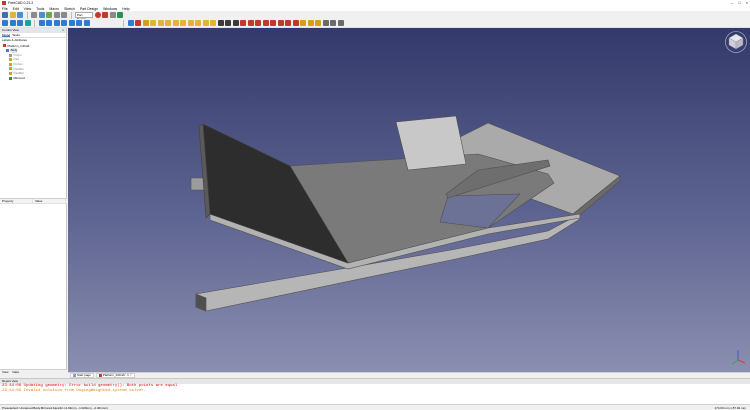 The image size is (750, 410). What do you see at coordinates (49, 23) in the screenshot?
I see `front-view-icon` at bounding box center [49, 23].